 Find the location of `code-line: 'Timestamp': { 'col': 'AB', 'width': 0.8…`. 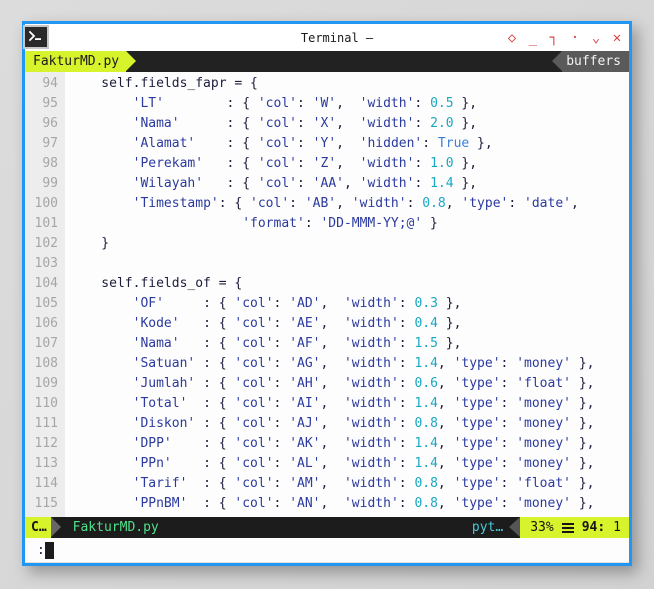

code-line: 'Timestamp': { 'col': 'AB', 'width': 0.8… is located at coordinates (349, 204).